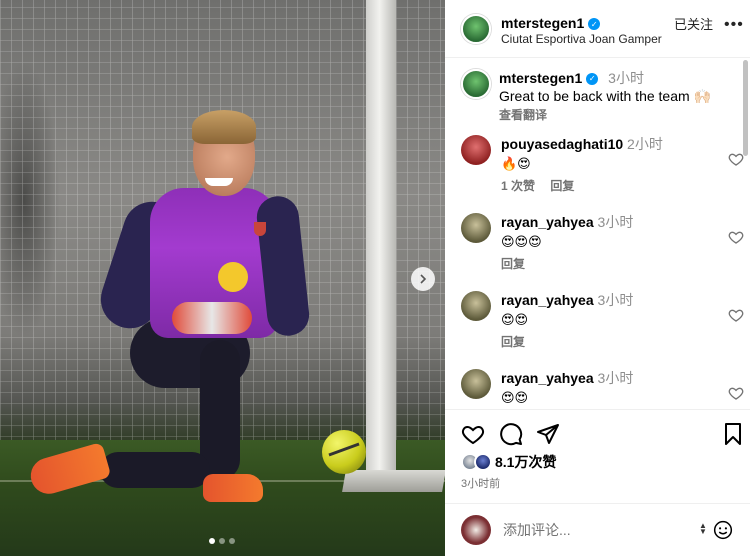 Image resolution: width=750 pixels, height=556 pixels. Describe the element at coordinates (224, 127) in the screenshot. I see `player-hair` at that location.